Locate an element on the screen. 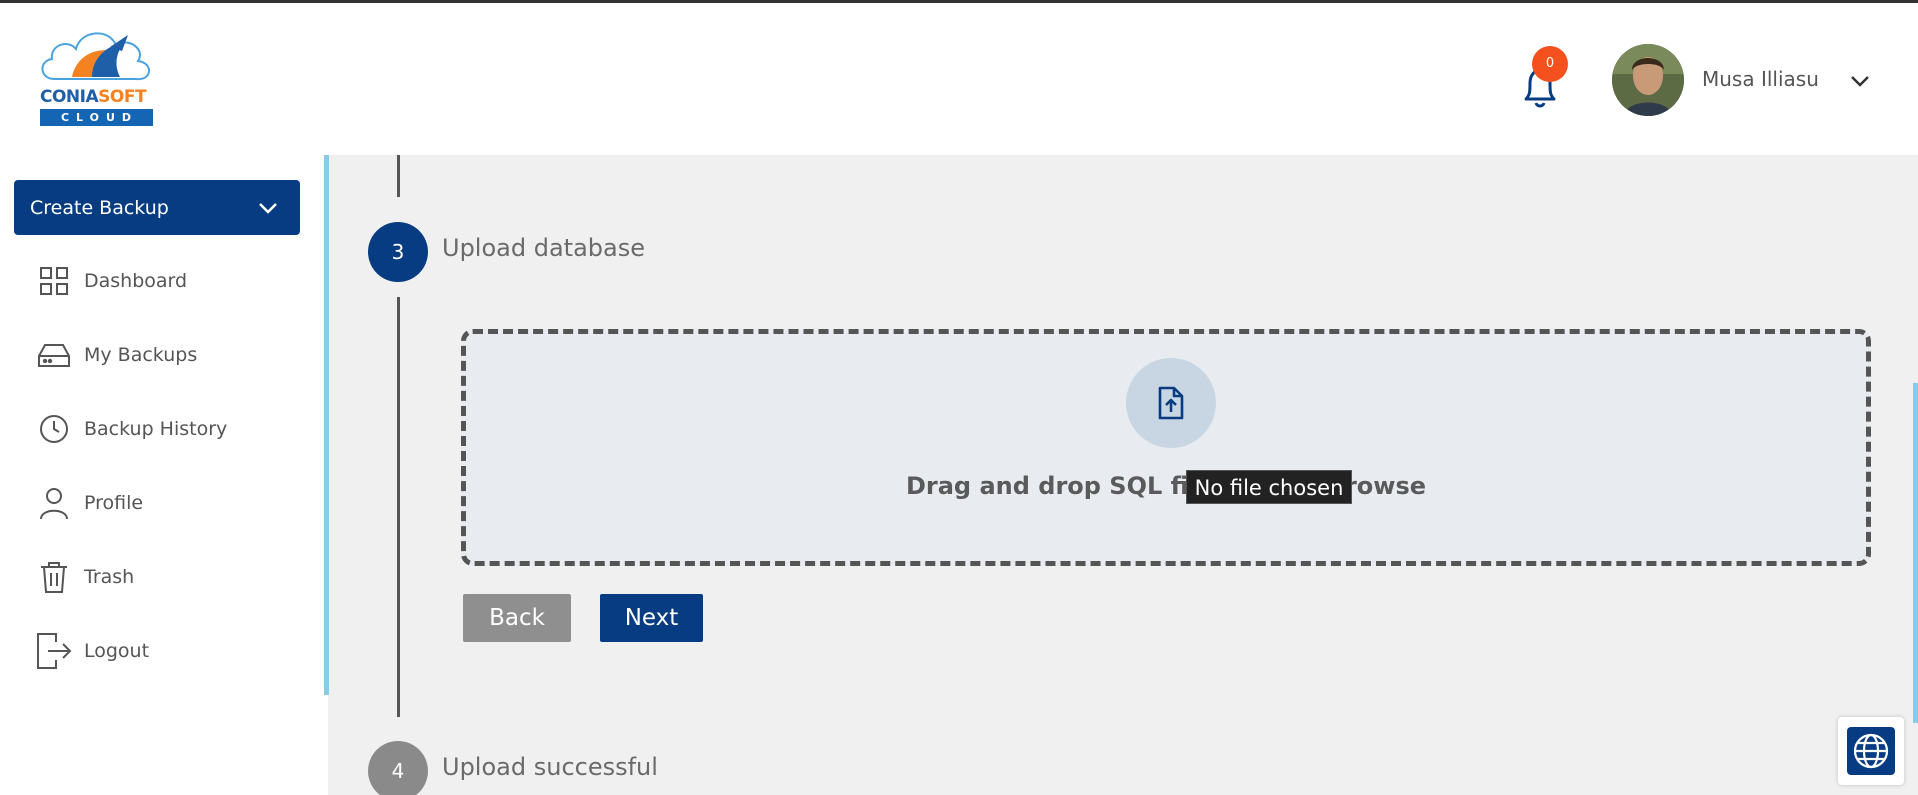  trash-icon is located at coordinates (54, 577).